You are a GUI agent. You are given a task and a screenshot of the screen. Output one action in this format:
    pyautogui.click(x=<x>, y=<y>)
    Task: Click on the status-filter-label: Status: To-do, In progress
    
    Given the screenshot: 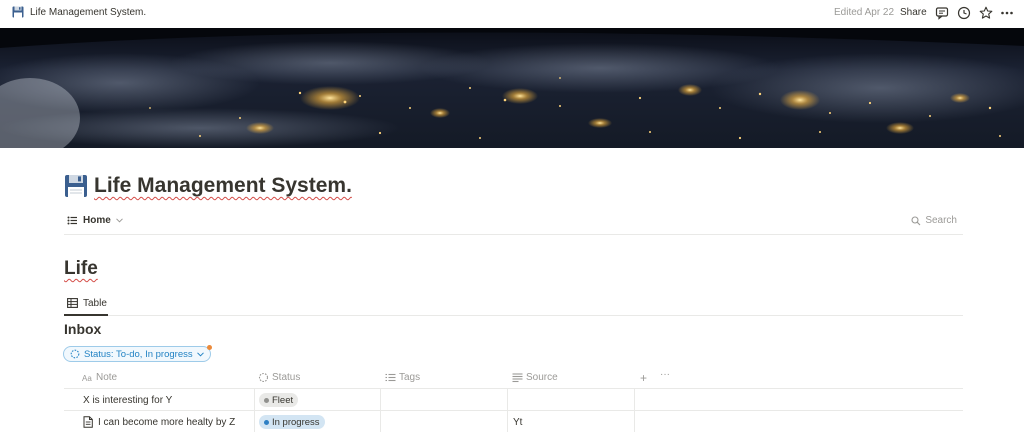 What is the action you would take?
    pyautogui.click(x=138, y=354)
    